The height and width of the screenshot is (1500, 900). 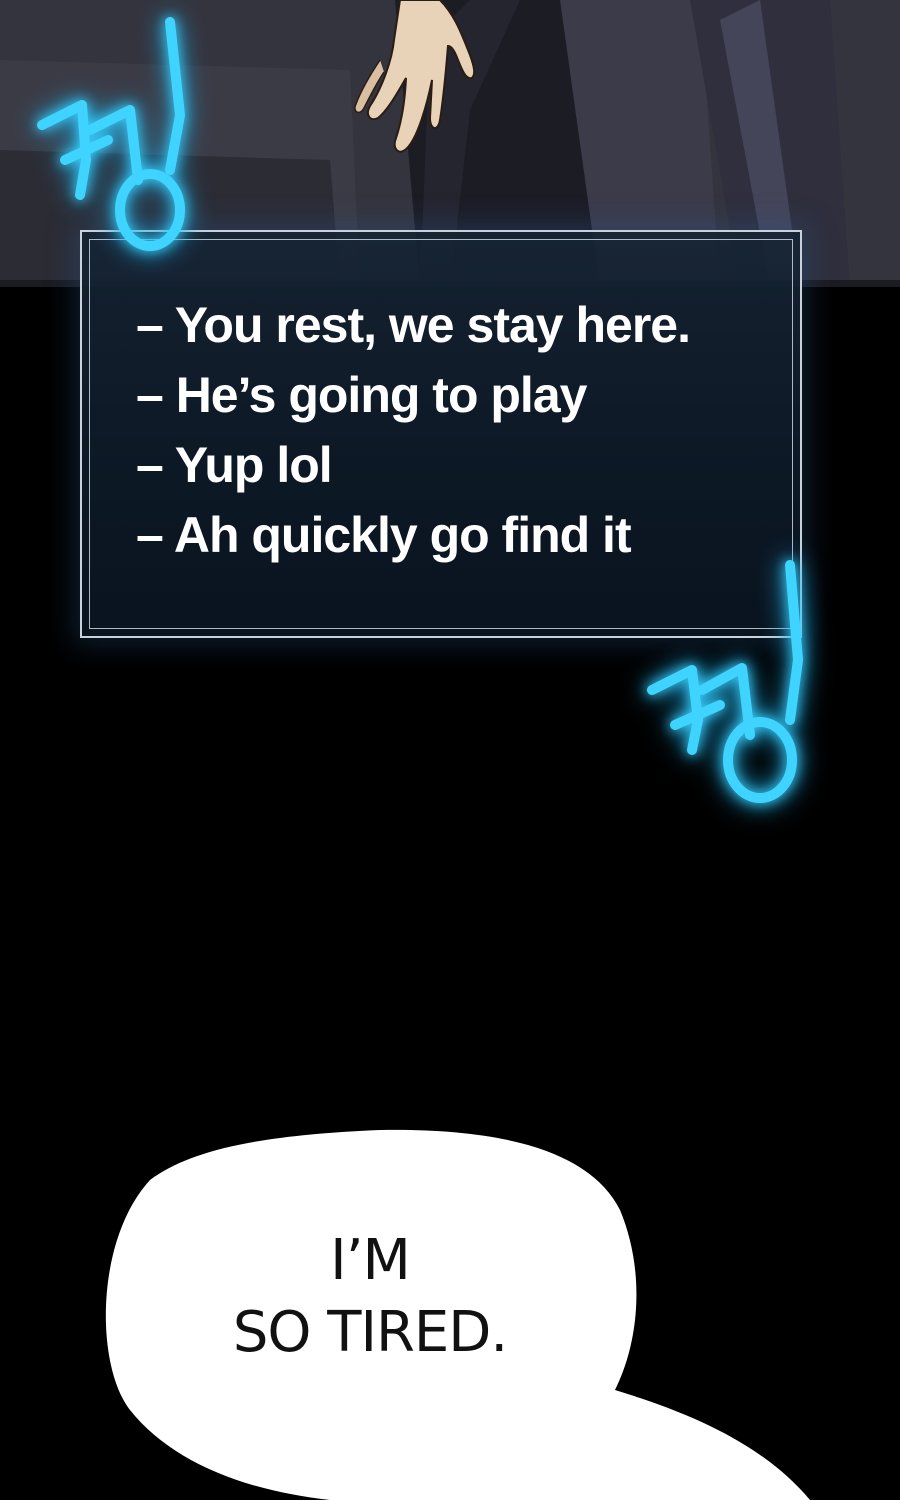 What do you see at coordinates (370, 1332) in the screenshot?
I see `speech-line: SO TIRED.` at bounding box center [370, 1332].